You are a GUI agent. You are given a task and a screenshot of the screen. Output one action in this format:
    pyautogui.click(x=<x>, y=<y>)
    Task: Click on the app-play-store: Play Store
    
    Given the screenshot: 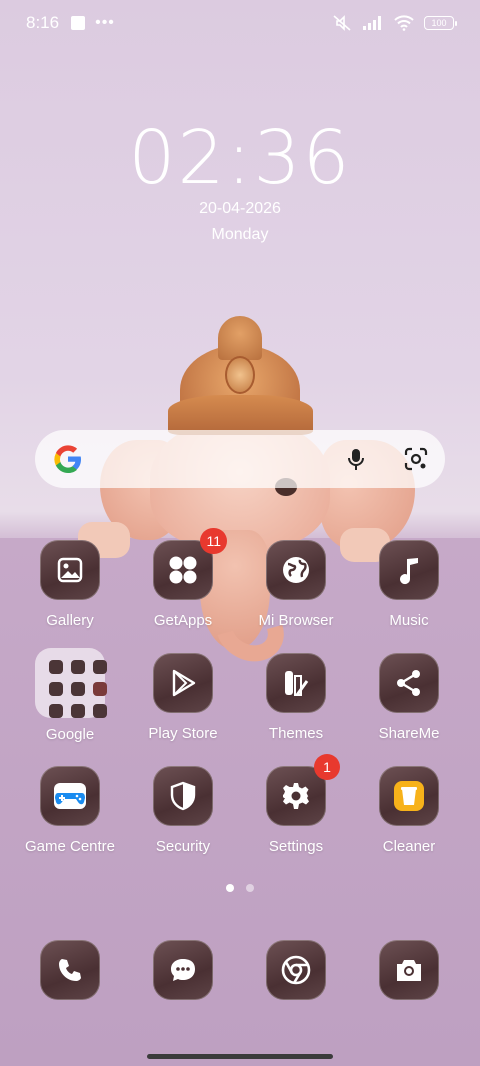 What is the action you would take?
    pyautogui.click(x=183, y=697)
    